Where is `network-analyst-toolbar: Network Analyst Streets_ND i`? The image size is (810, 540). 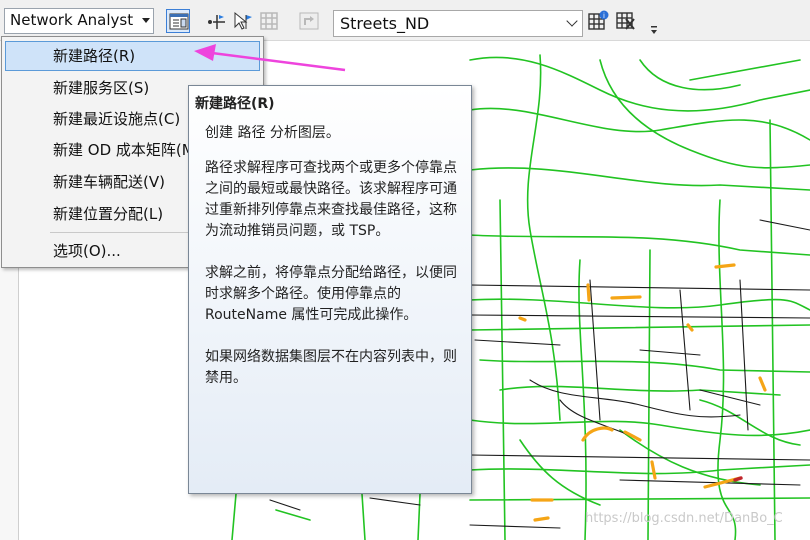
network-analyst-toolbar: Network Analyst Streets_ND i is located at coordinates (405, 20).